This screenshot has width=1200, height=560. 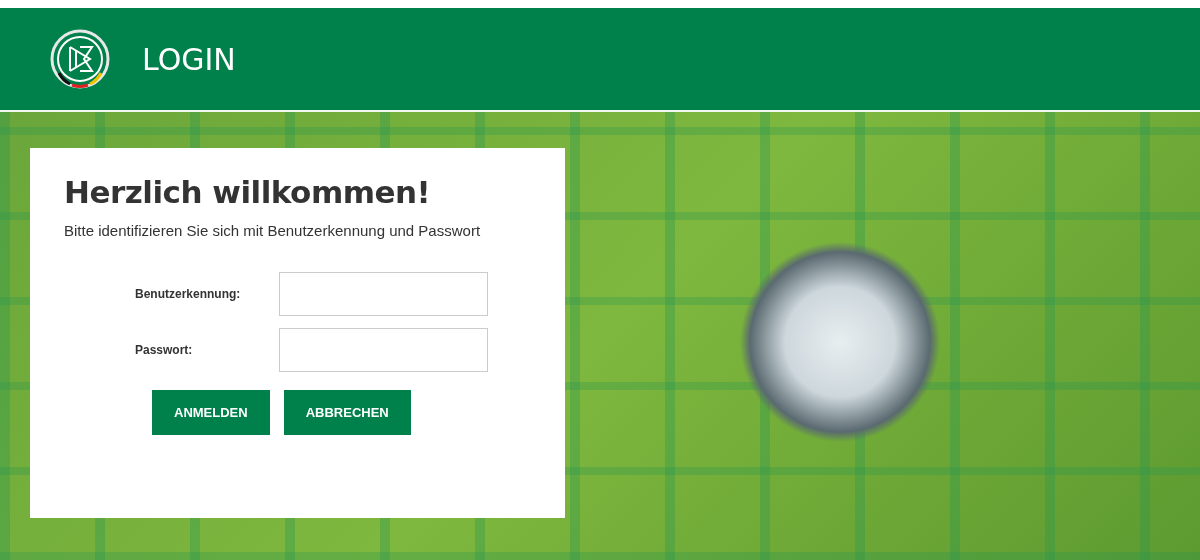 What do you see at coordinates (273, 231) in the screenshot?
I see `intro-text: Bitte identifizieren Sie sich mit Benutzerkennung und Passwort` at bounding box center [273, 231].